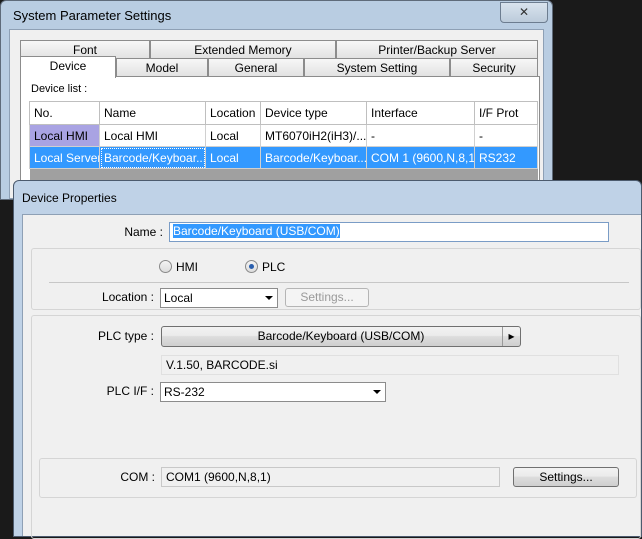 The height and width of the screenshot is (539, 642). I want to click on device-list-label: Device list :, so click(59, 89).